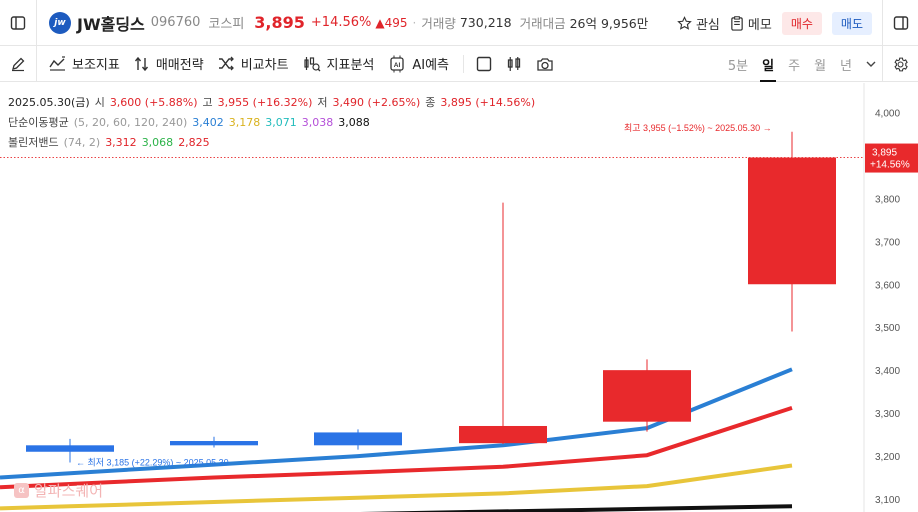 The image size is (918, 512). What do you see at coordinates (887, 113) in the screenshot?
I see `y-tick-label: 4,000` at bounding box center [887, 113].